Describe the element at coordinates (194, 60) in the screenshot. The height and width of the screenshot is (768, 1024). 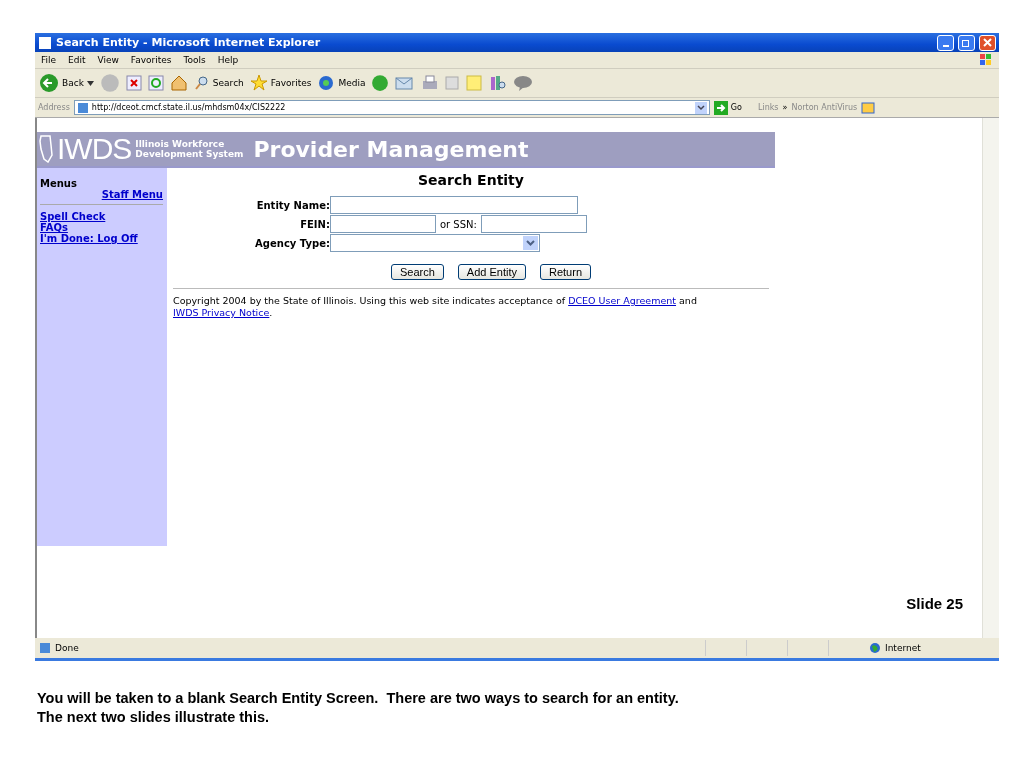
I see `menu-item: Tools` at that location.